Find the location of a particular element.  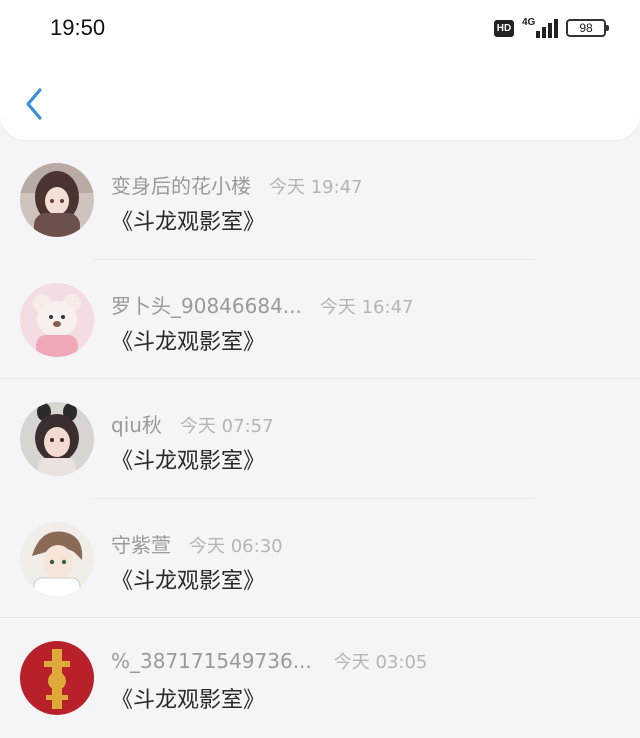

battery-level: 98 is located at coordinates (586, 28).